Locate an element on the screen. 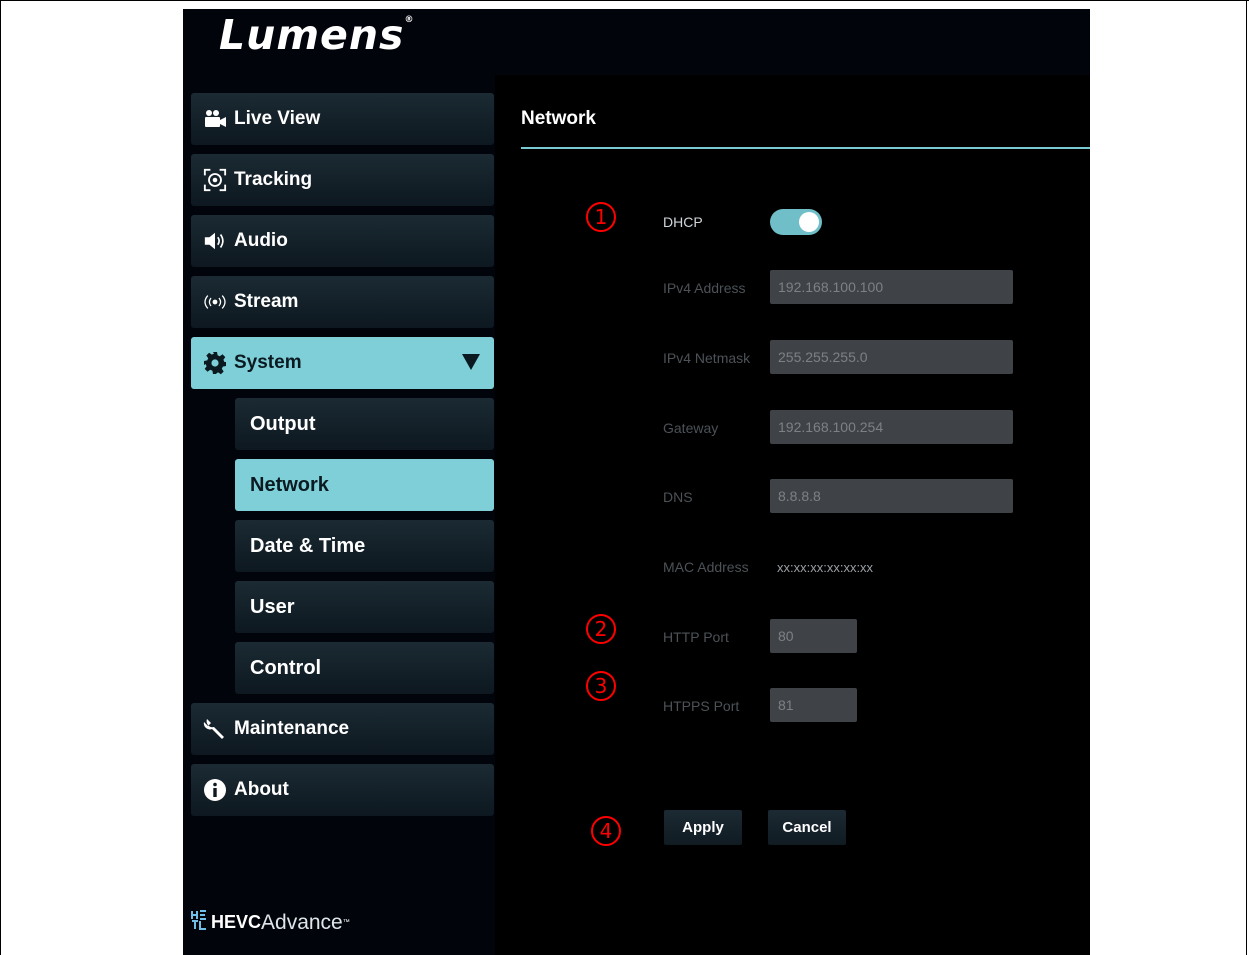 Image resolution: width=1249 pixels, height=955 pixels. sidebar-item-label: About is located at coordinates (261, 789).